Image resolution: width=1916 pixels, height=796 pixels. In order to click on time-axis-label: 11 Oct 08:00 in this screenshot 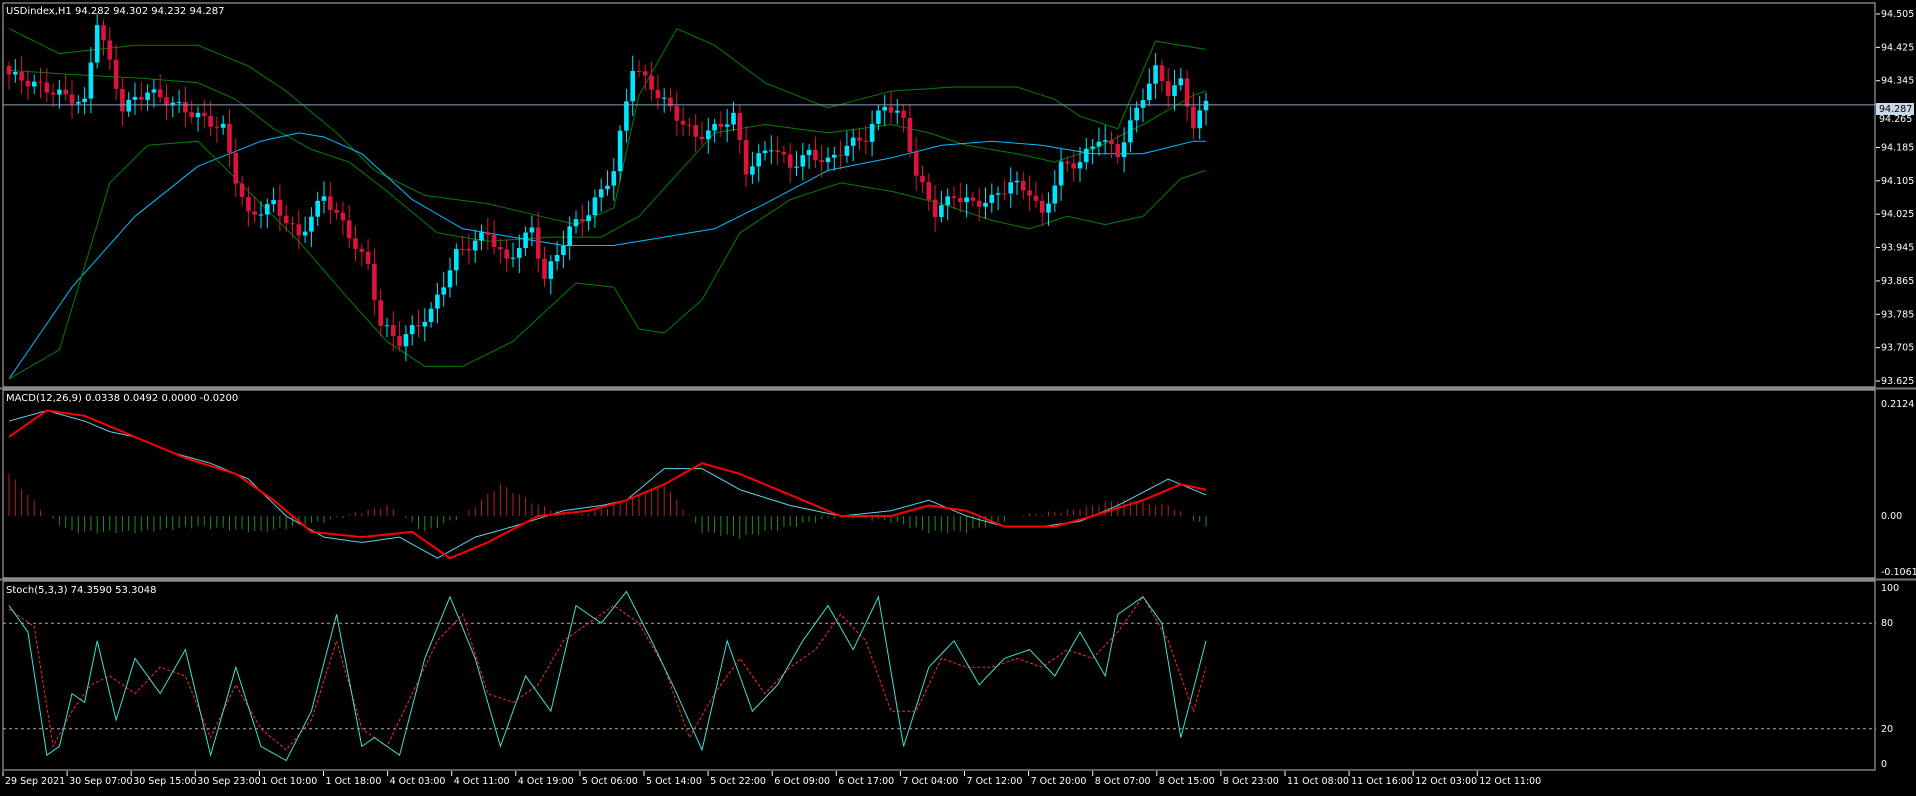, I will do `click(1318, 781)`.